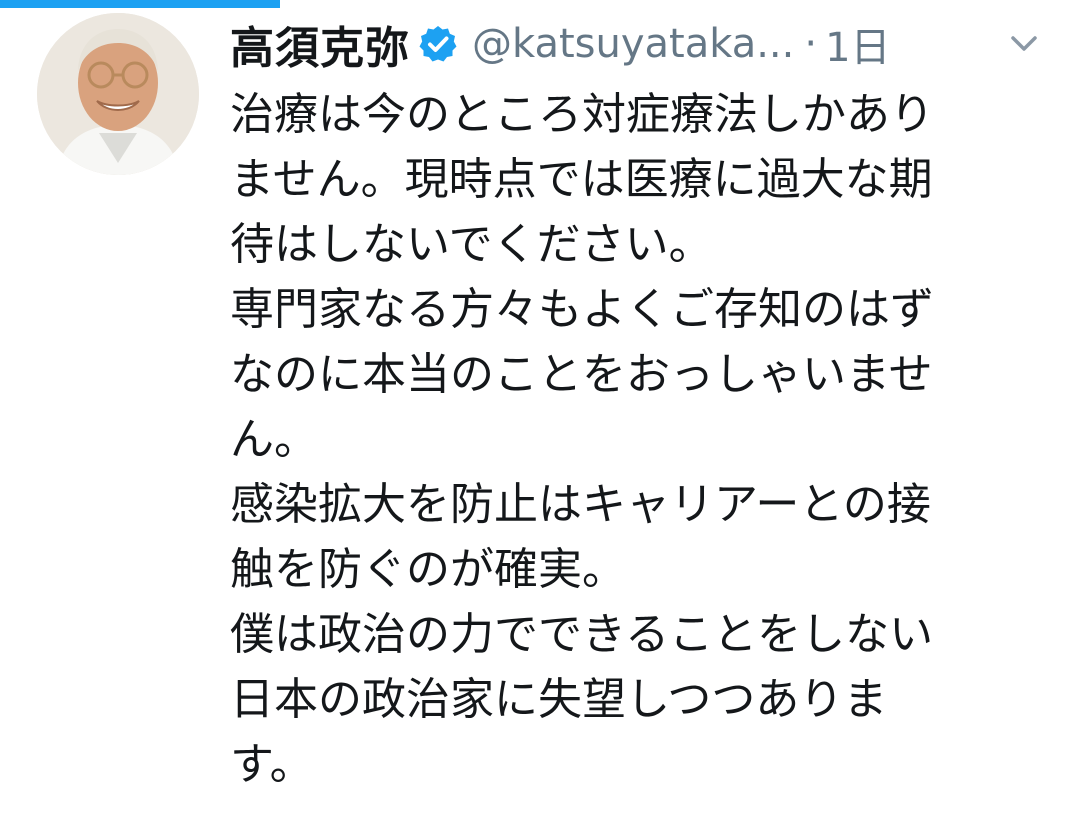 The image size is (1080, 822). Describe the element at coordinates (320, 44) in the screenshot. I see `display-name: 高須克弥` at that location.